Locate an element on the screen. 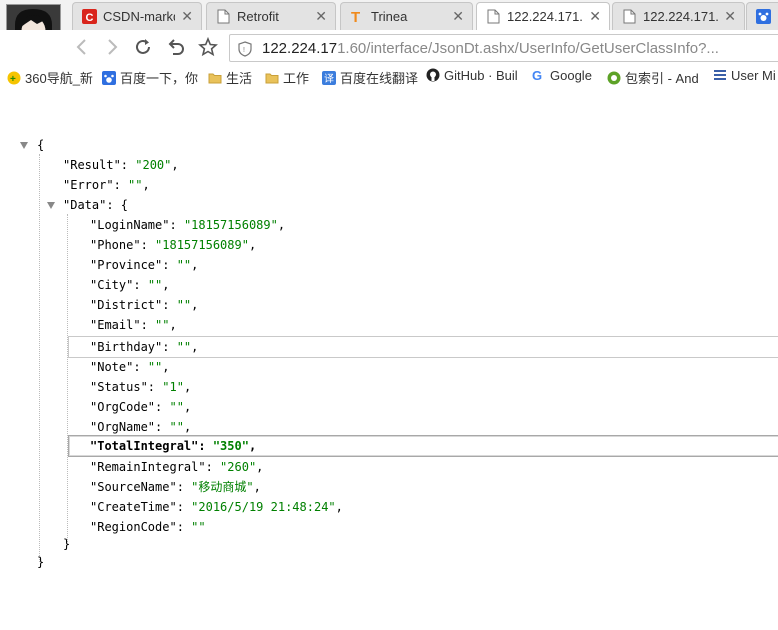 This screenshot has height=630, width=778. shield-icon: ! is located at coordinates (245, 51).